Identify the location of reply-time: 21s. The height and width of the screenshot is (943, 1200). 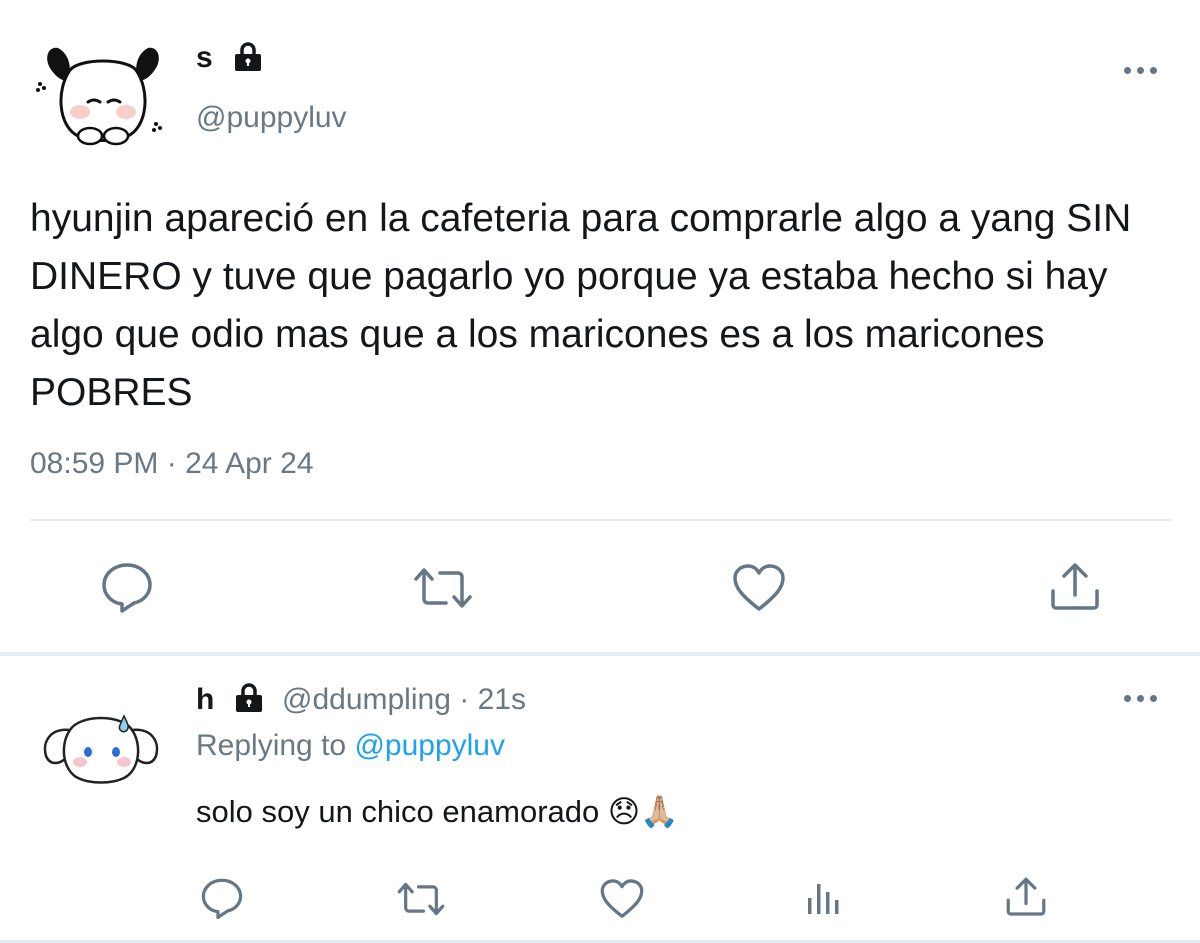
(502, 699).